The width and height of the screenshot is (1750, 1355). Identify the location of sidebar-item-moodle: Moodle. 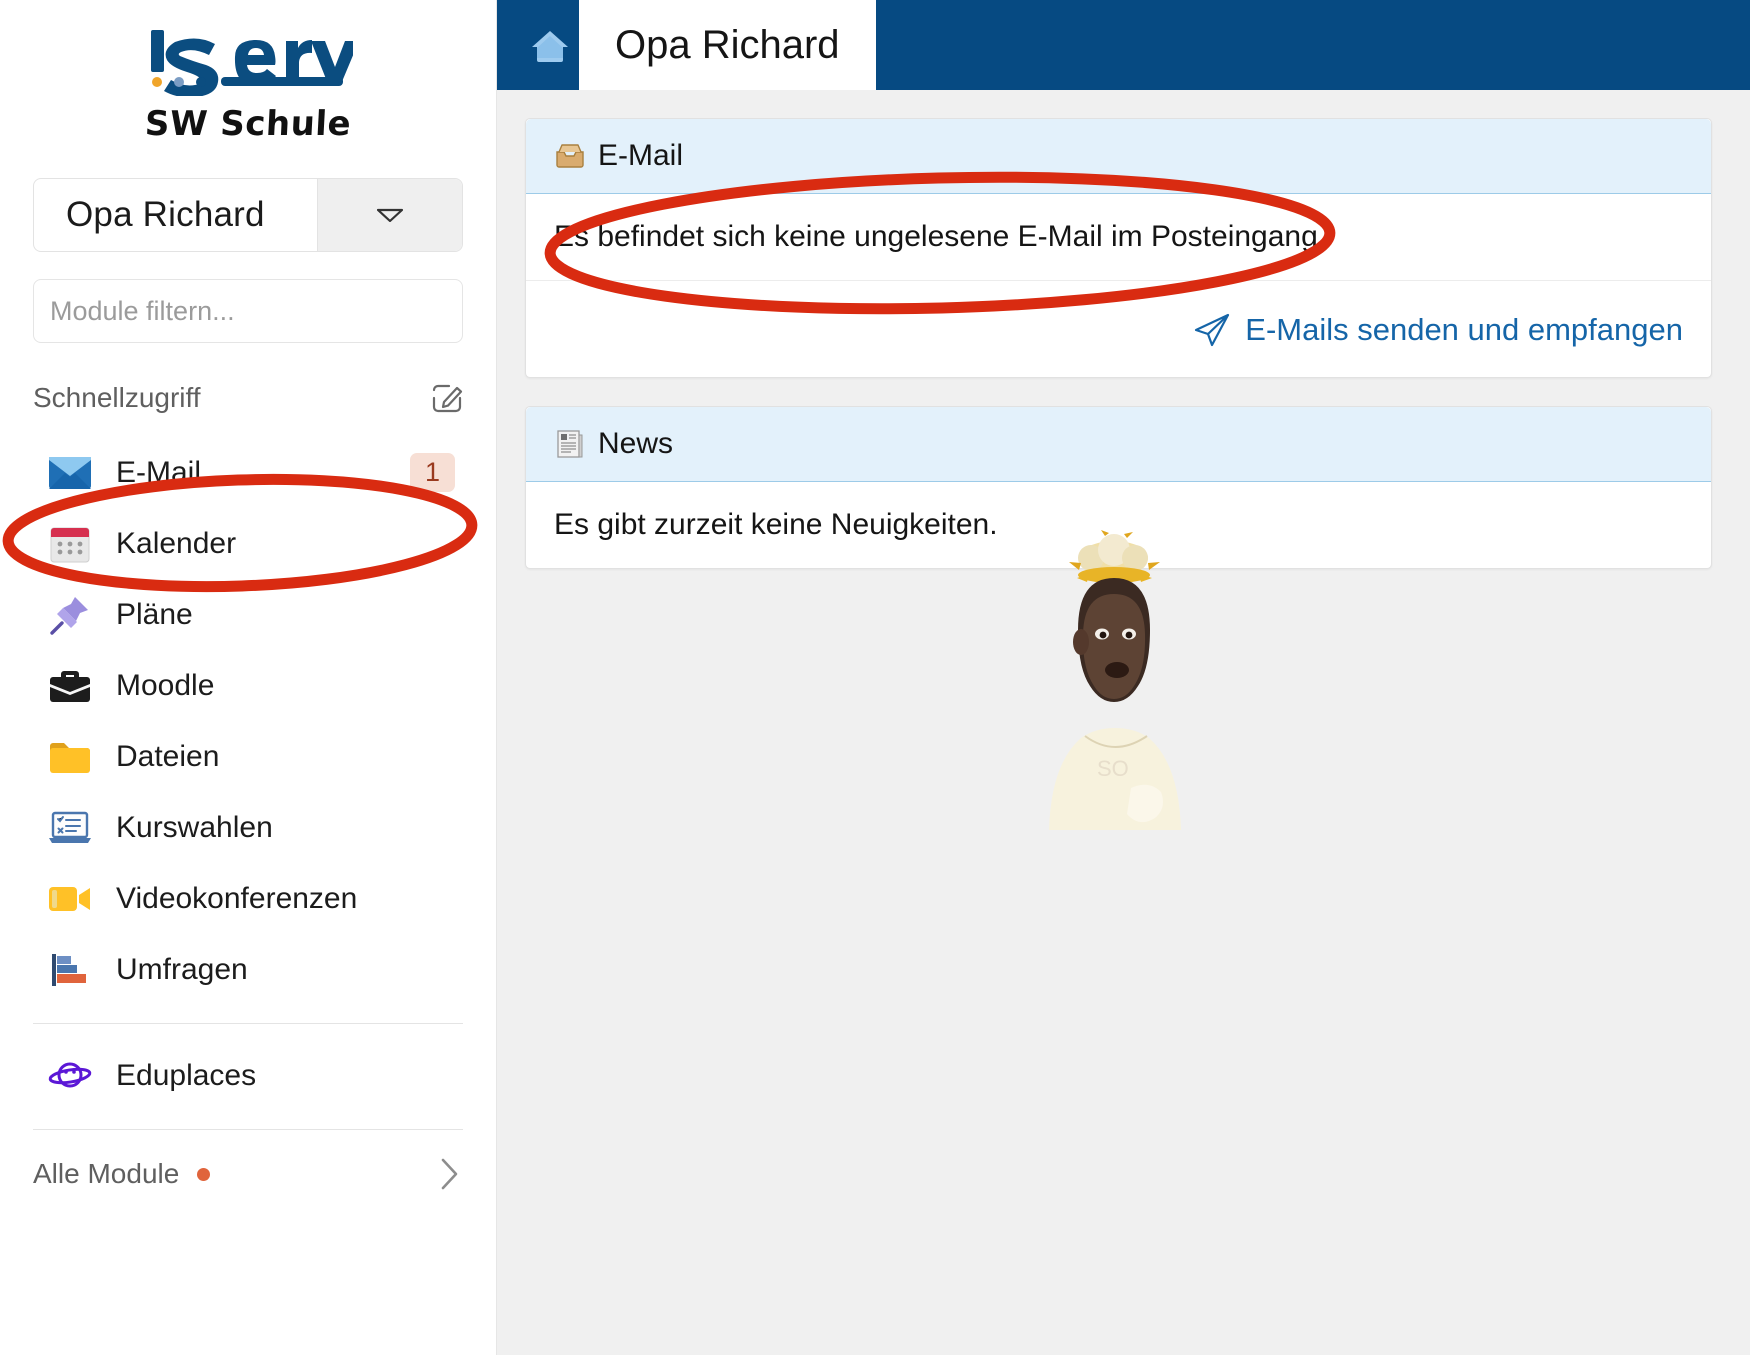
(248, 685).